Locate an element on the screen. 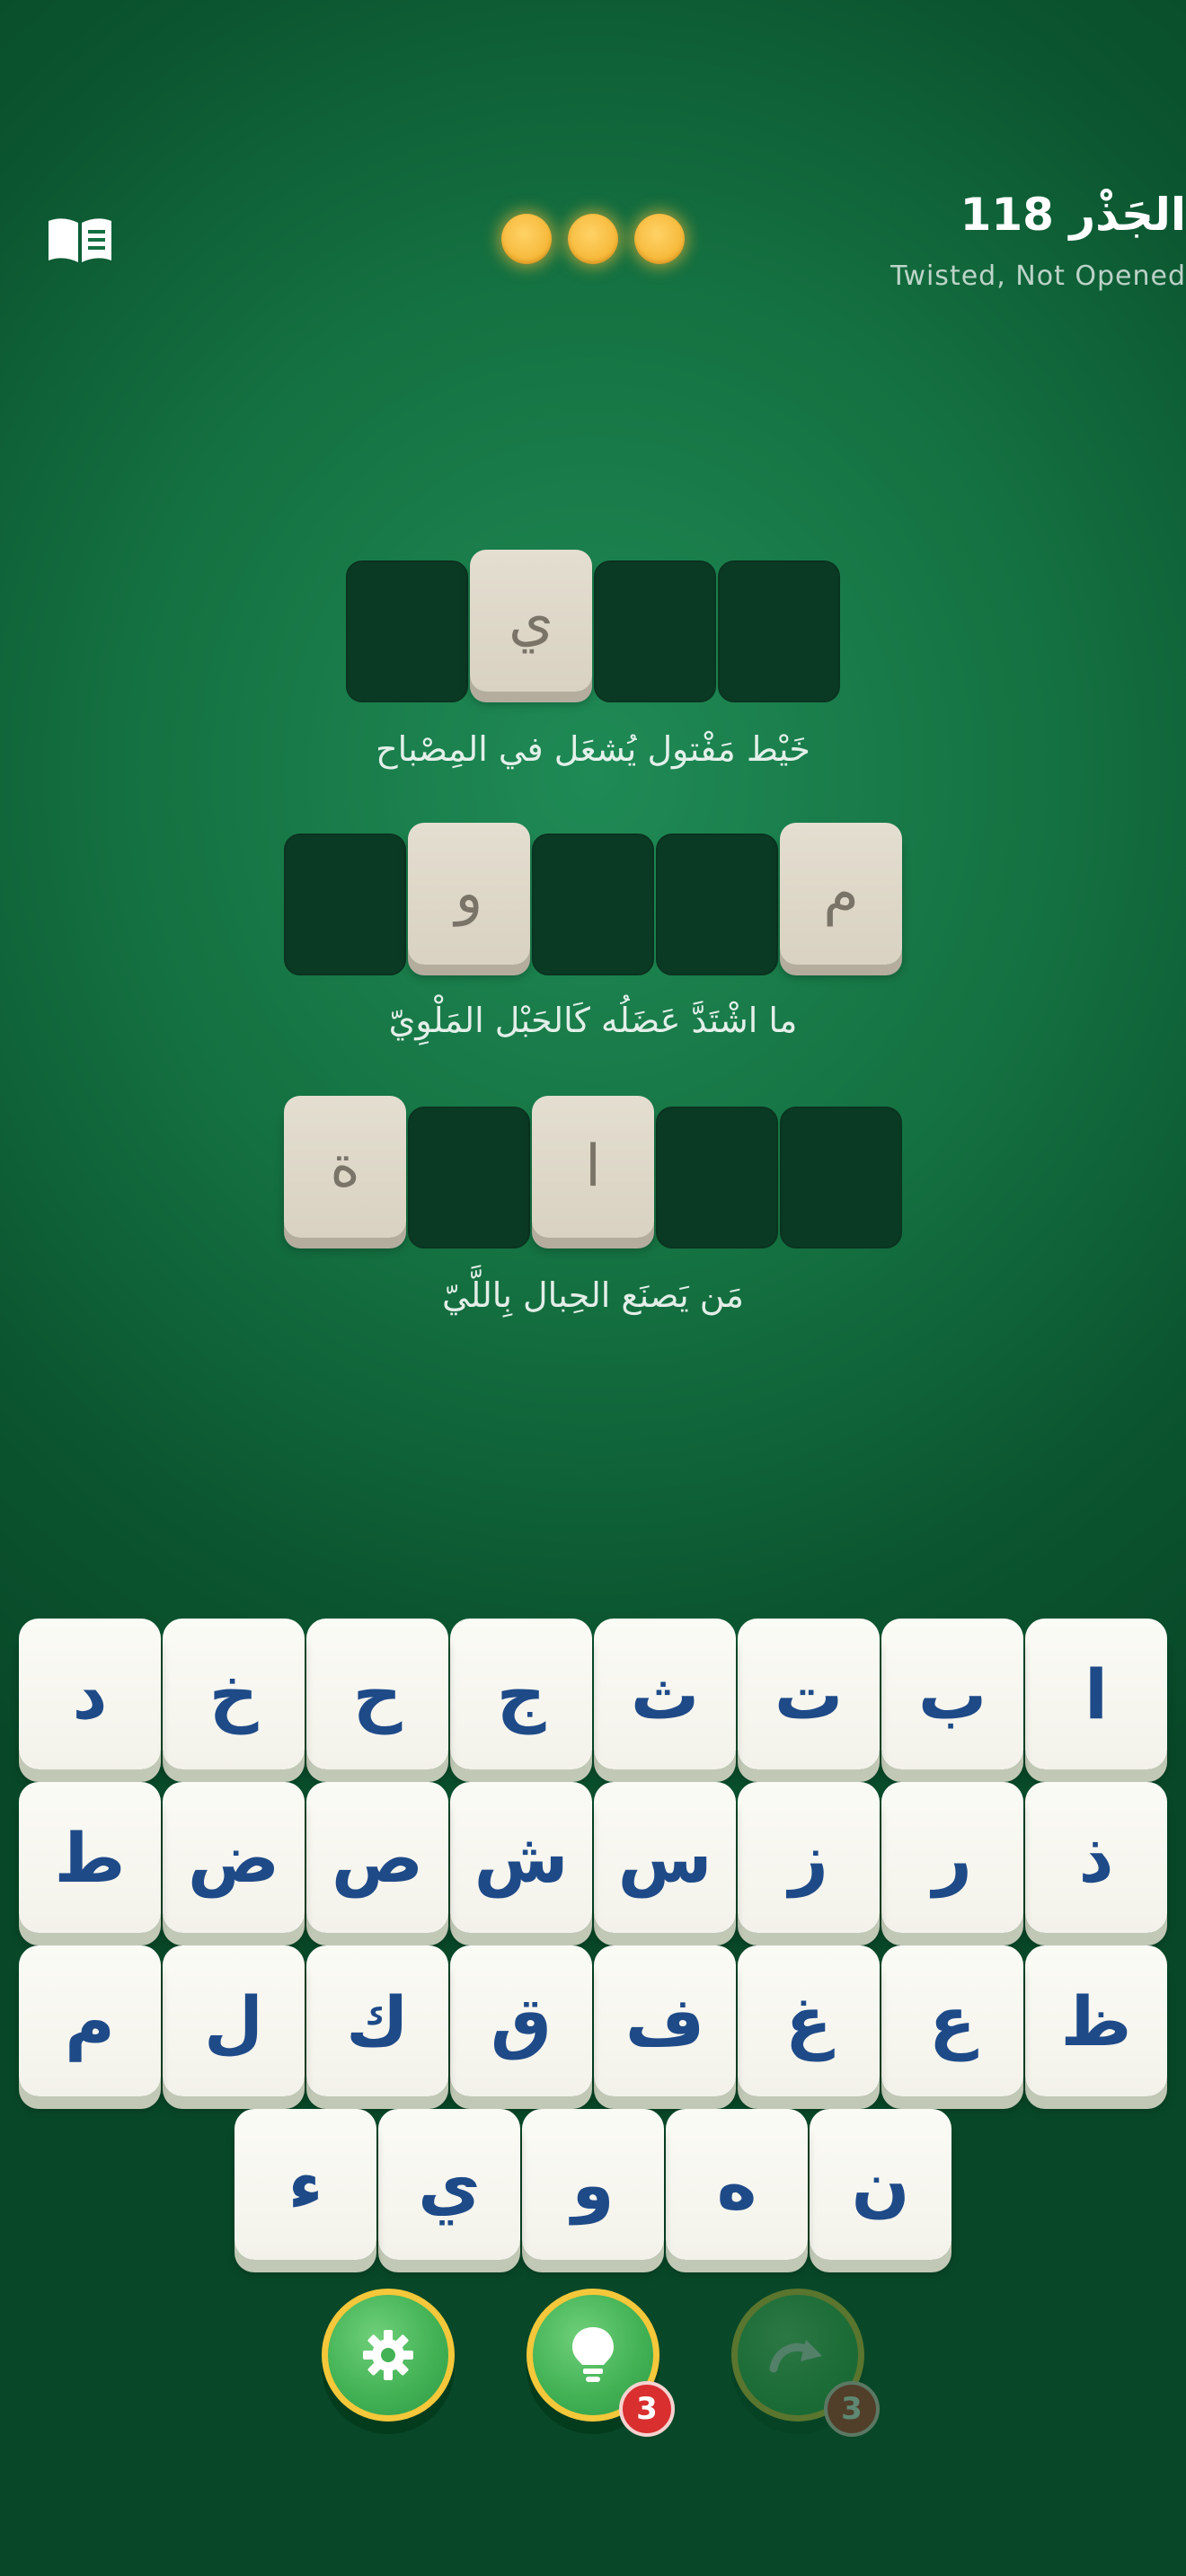 This screenshot has width=1186, height=2576. redo-arrow-icon is located at coordinates (795, 2356).